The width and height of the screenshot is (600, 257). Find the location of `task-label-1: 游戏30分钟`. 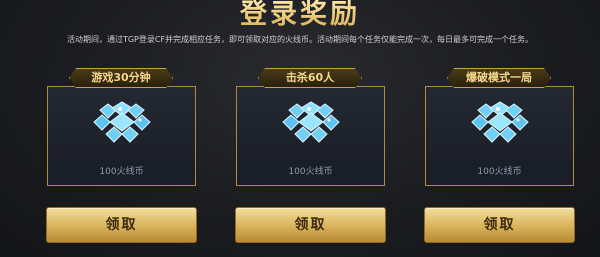

task-label-1: 游戏30分钟 is located at coordinates (121, 78).